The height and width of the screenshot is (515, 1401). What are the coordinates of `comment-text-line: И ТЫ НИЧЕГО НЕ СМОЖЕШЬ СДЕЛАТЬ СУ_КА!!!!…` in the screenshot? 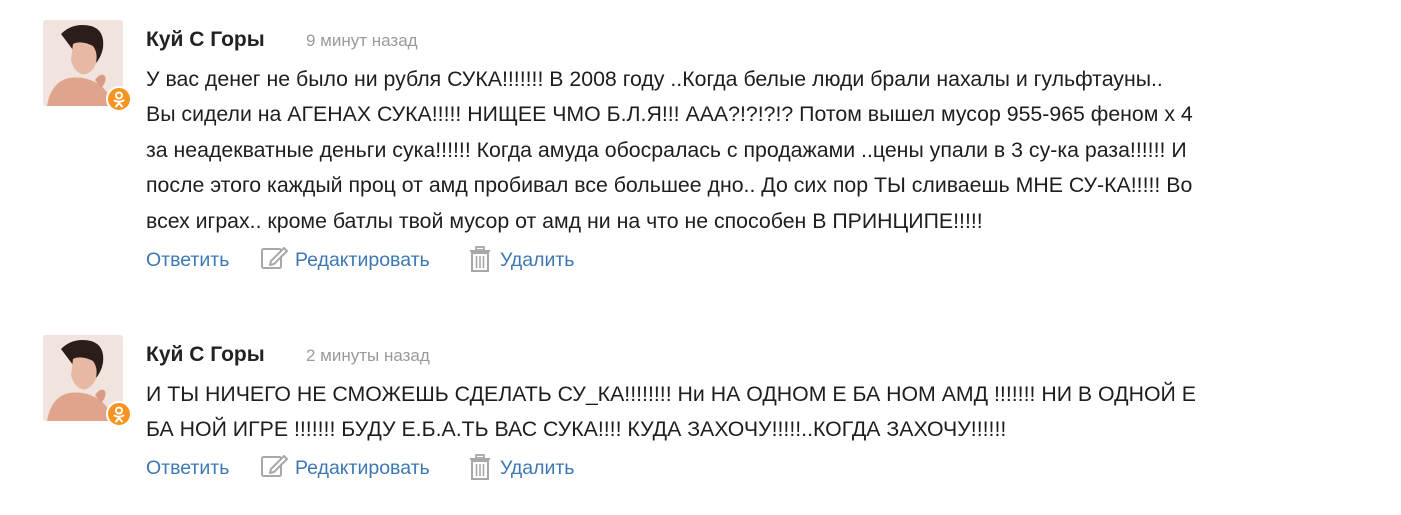 It's located at (671, 394).